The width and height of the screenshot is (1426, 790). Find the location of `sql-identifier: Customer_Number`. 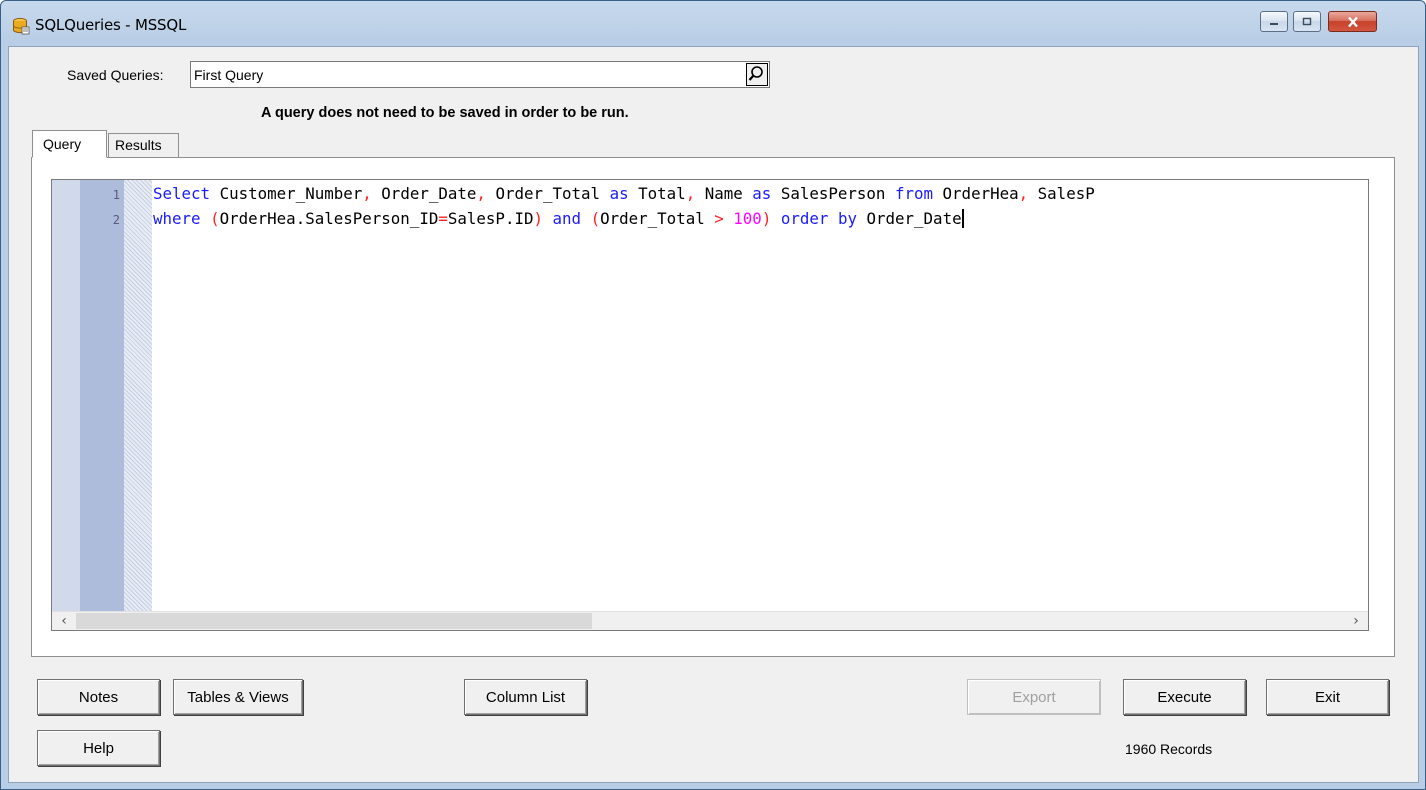

sql-identifier: Customer_Number is located at coordinates (291, 193).